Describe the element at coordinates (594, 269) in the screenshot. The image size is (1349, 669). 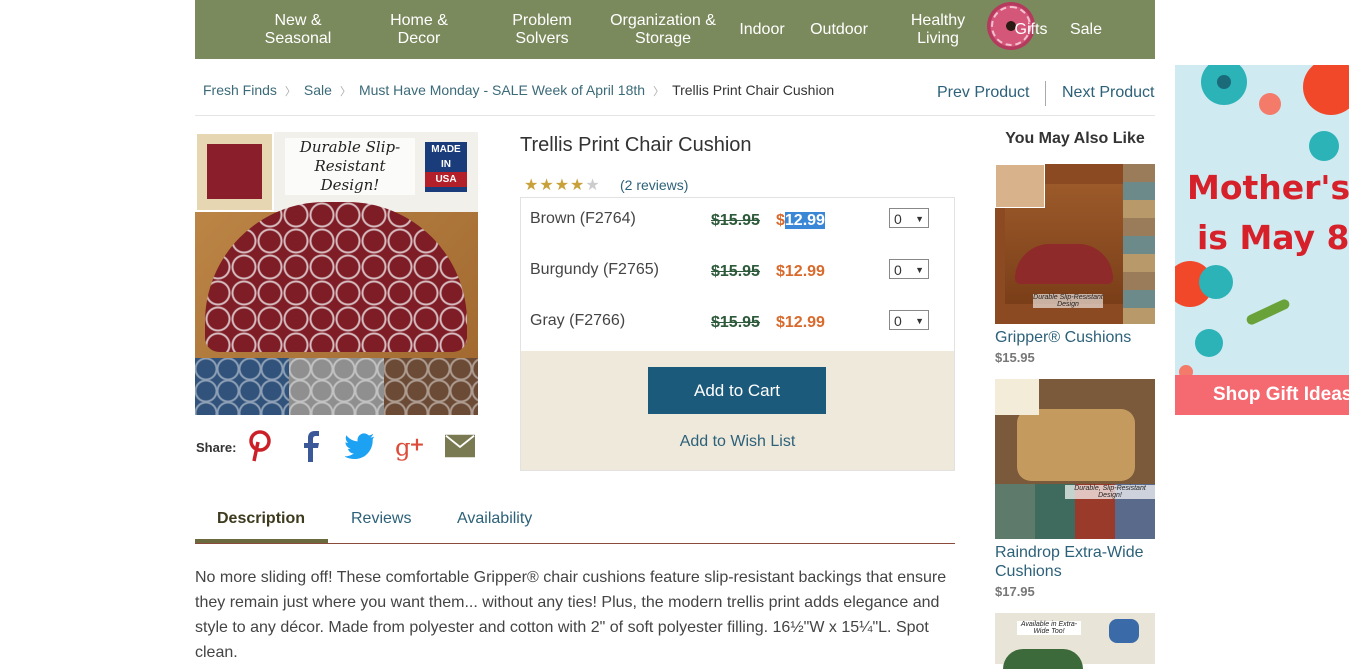
I see `variant-name: Burgundy (F2765)` at that location.